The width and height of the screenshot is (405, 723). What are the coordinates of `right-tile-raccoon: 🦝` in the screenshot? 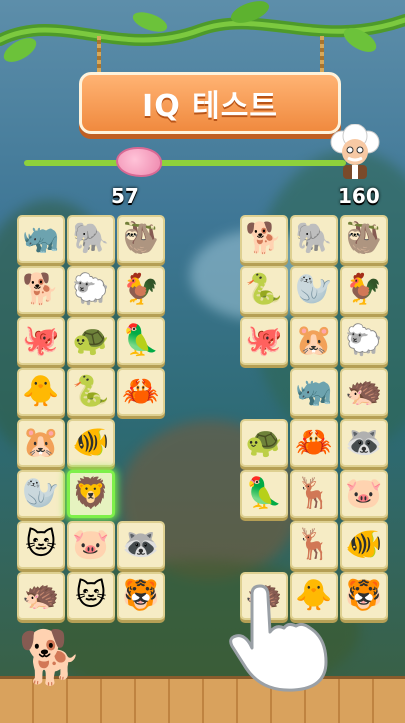 It's located at (364, 443).